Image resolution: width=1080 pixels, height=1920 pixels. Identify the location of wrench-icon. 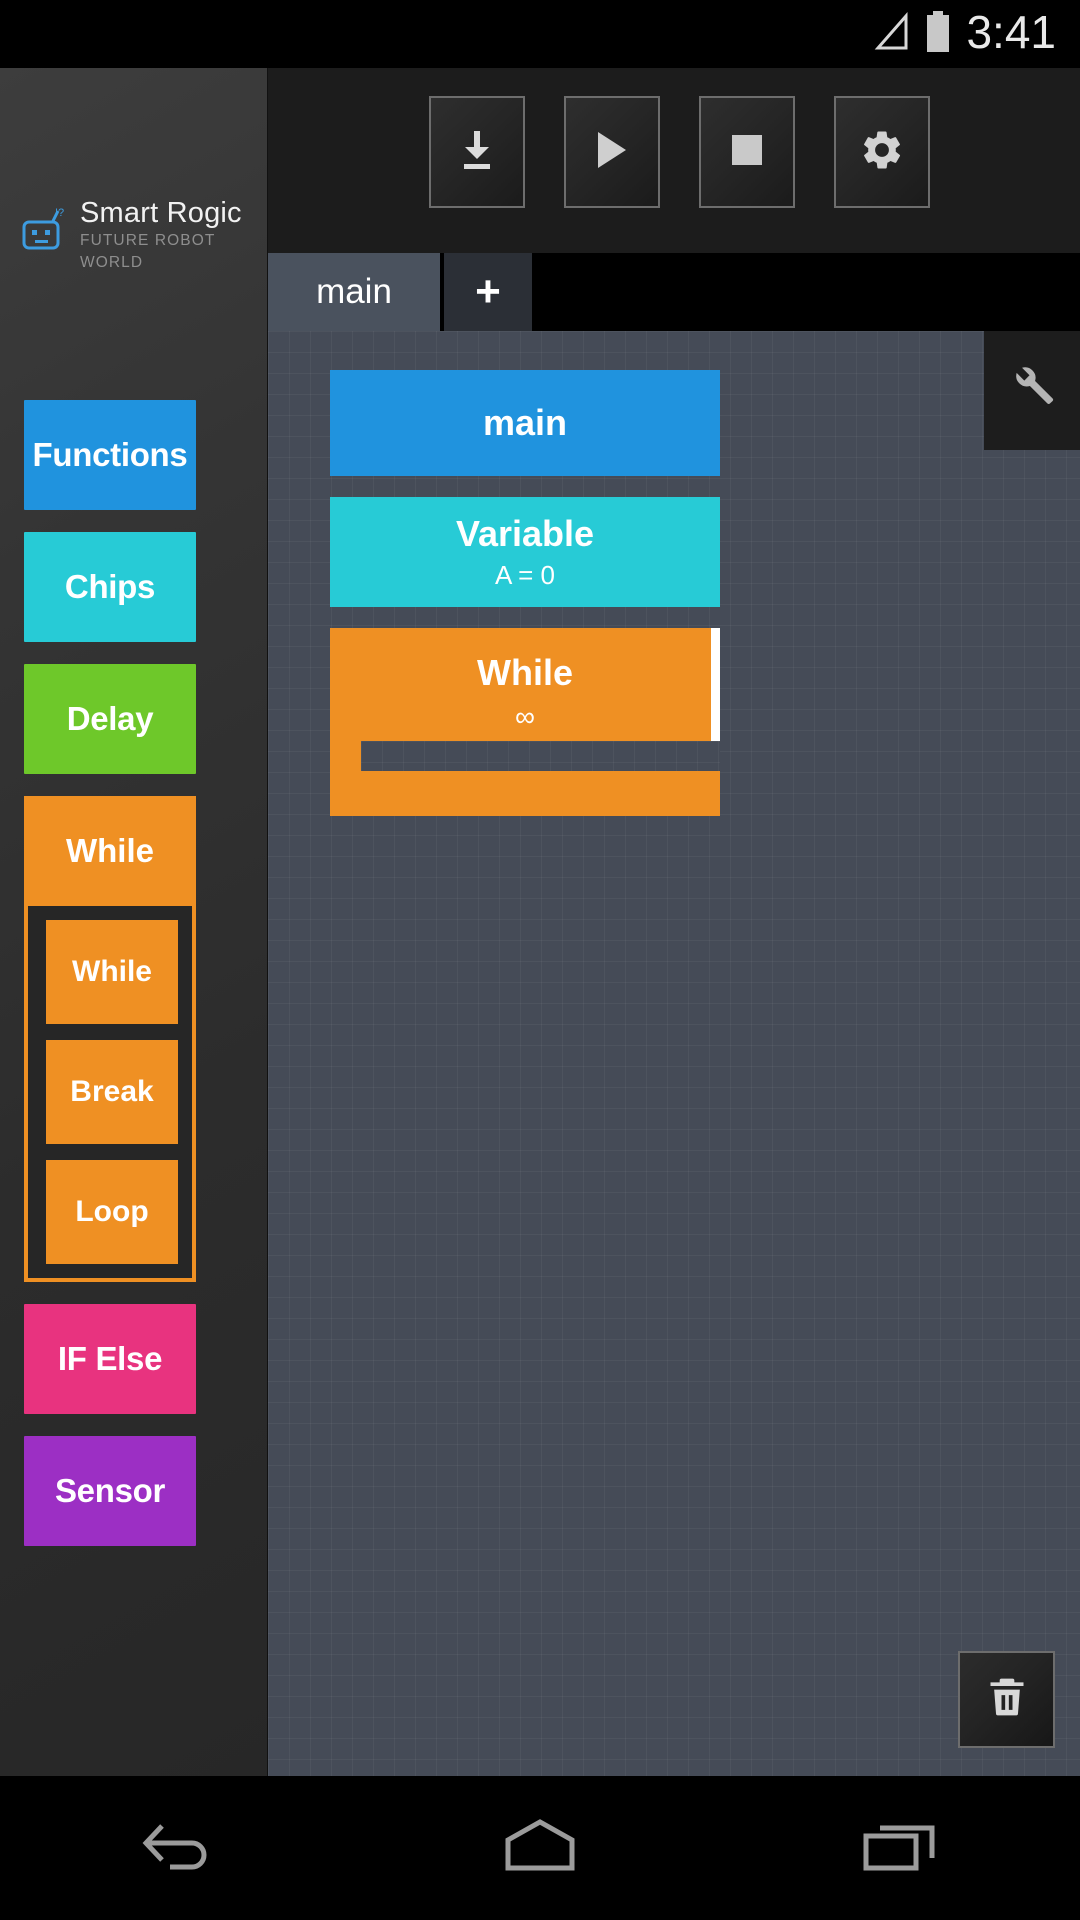
(1032, 387).